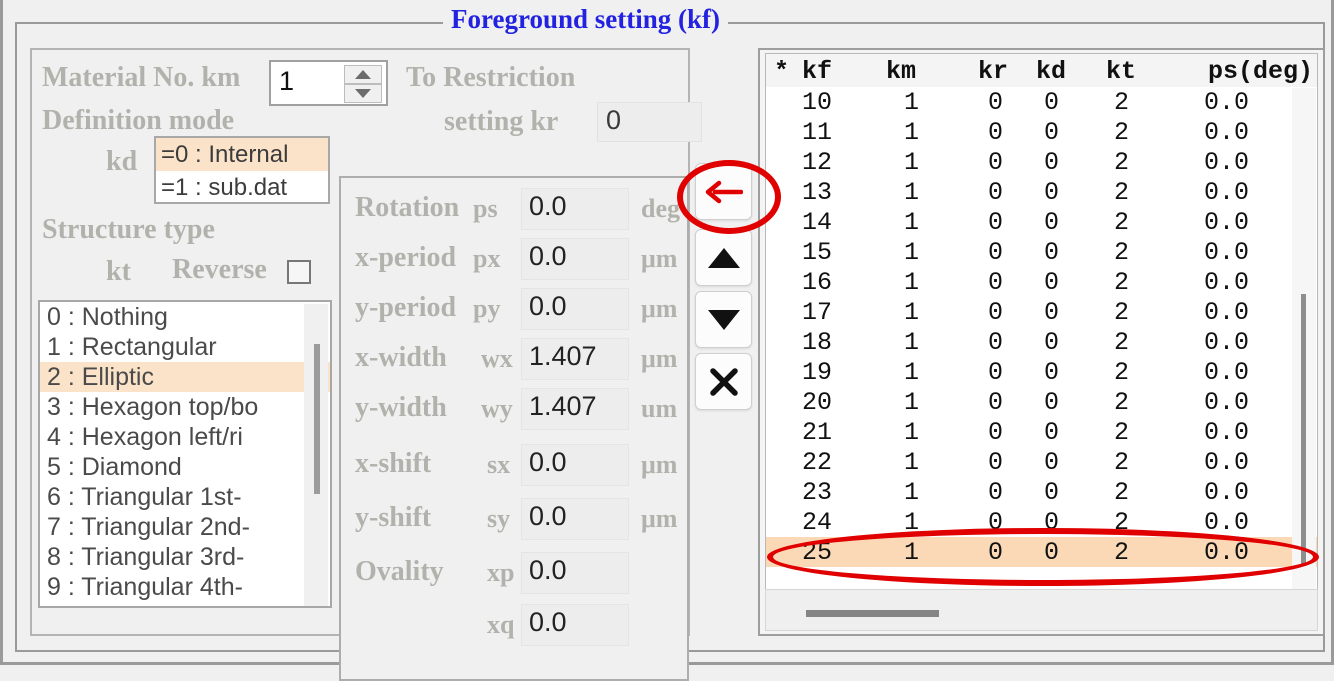 The image size is (1334, 681). What do you see at coordinates (723, 191) in the screenshot?
I see `move-left-button` at bounding box center [723, 191].